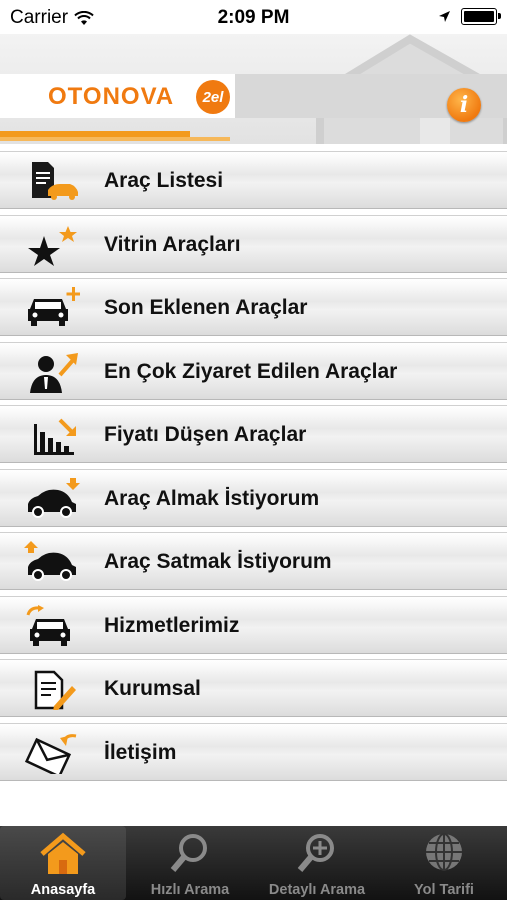  I want to click on app-header: OTONOVA 2el i, so click(253, 89).